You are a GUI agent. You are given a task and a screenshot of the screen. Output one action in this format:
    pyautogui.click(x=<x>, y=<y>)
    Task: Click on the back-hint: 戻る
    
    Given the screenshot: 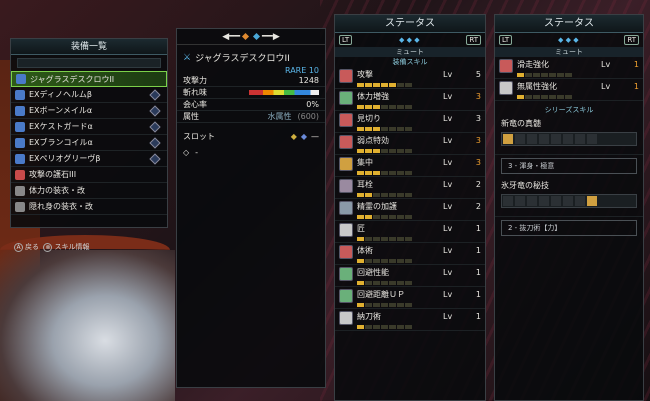 What is the action you would take?
    pyautogui.click(x=32, y=247)
    